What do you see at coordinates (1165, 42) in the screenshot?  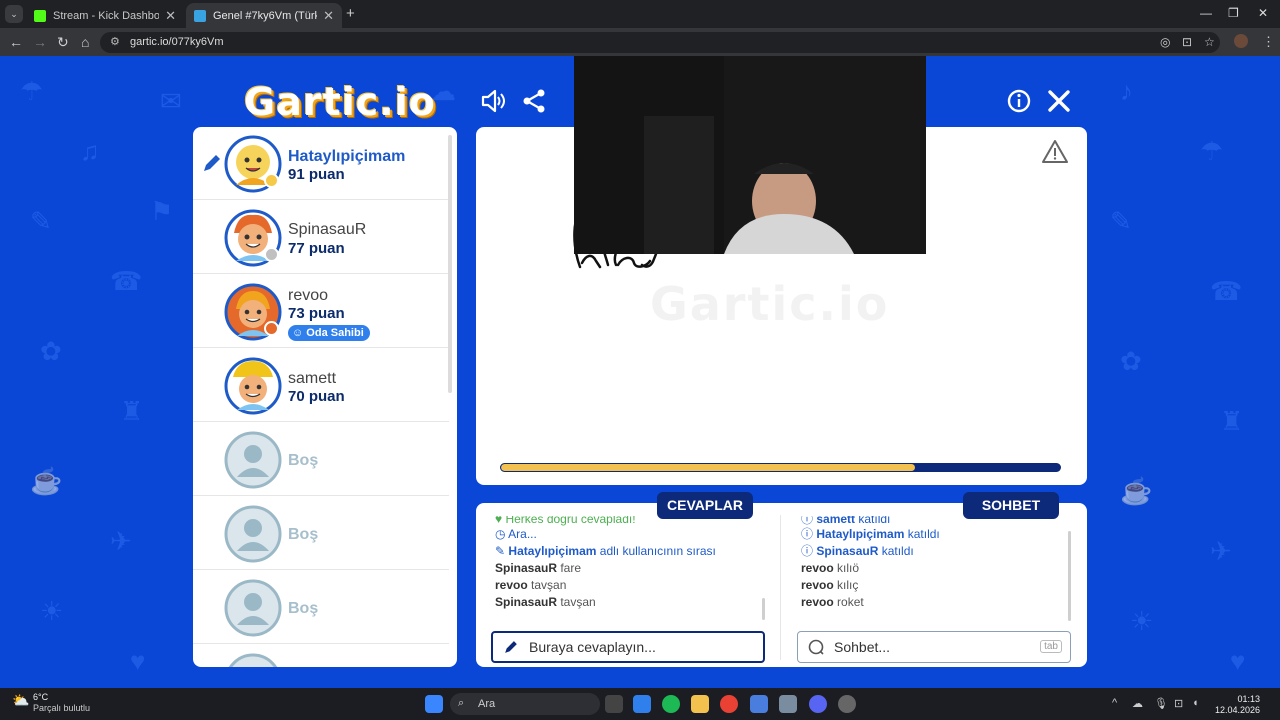 I see `eye-off-icon: ◎` at bounding box center [1165, 42].